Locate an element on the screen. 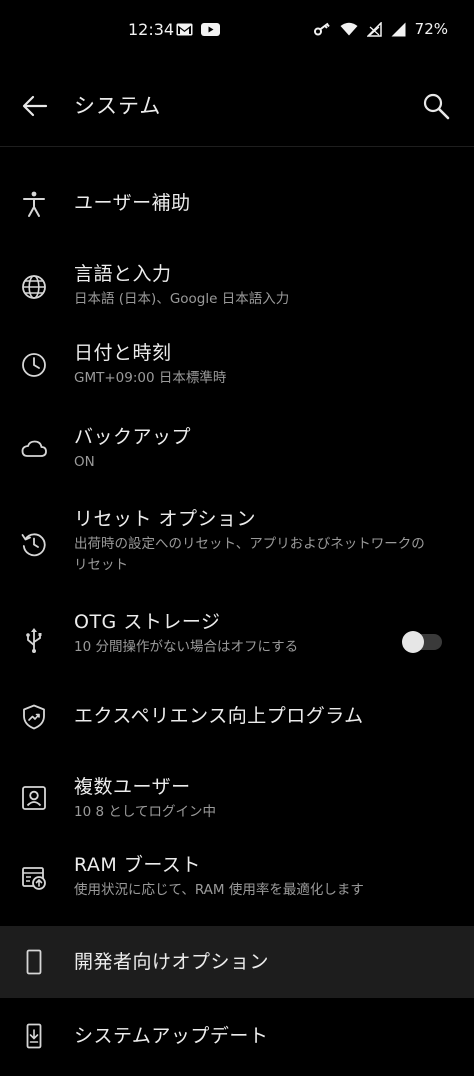  user-icon is located at coordinates (34, 798).